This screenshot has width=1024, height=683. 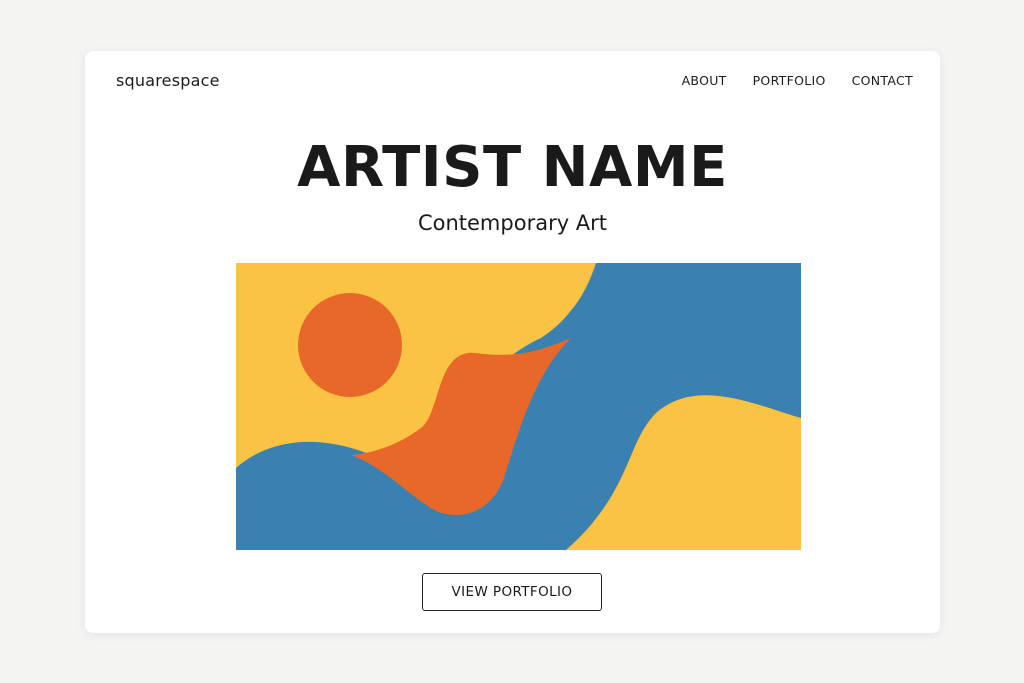 I want to click on nav-portfolio: PORTFOLIO, so click(x=789, y=80).